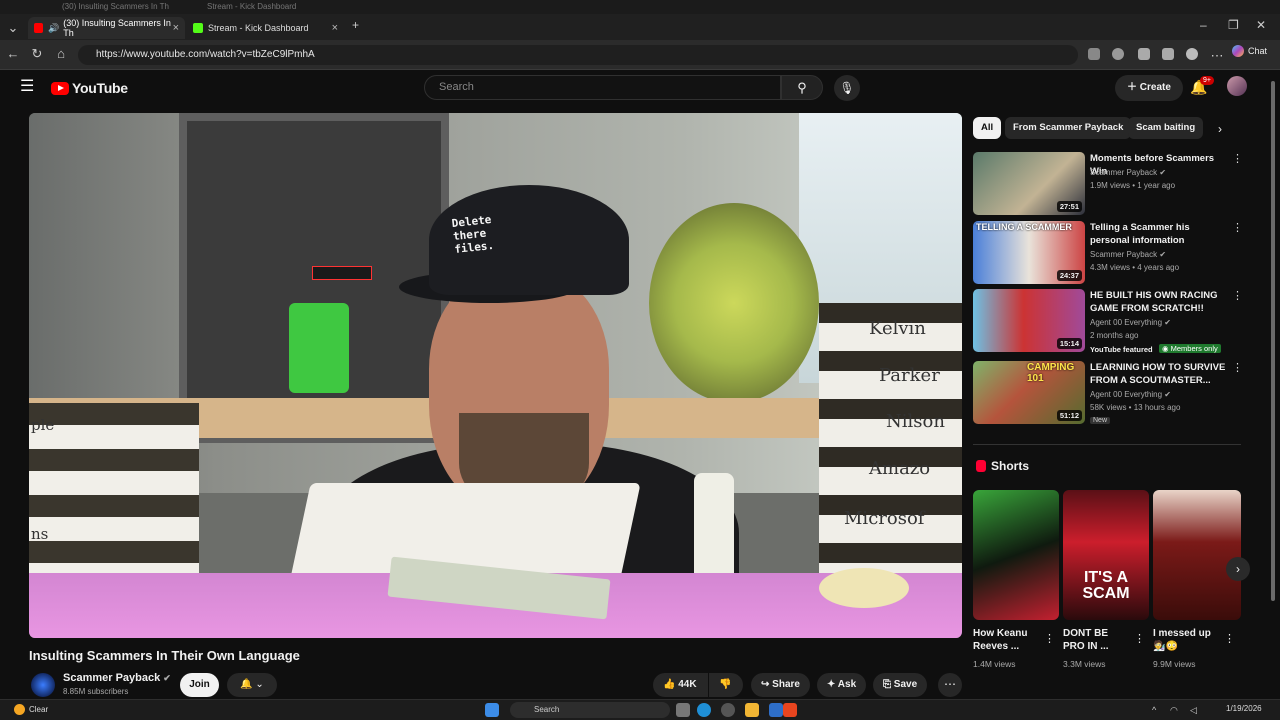  What do you see at coordinates (1029, 252) in the screenshot?
I see `video-thumbnail: TELLING A SCAMMER 24:37` at bounding box center [1029, 252].